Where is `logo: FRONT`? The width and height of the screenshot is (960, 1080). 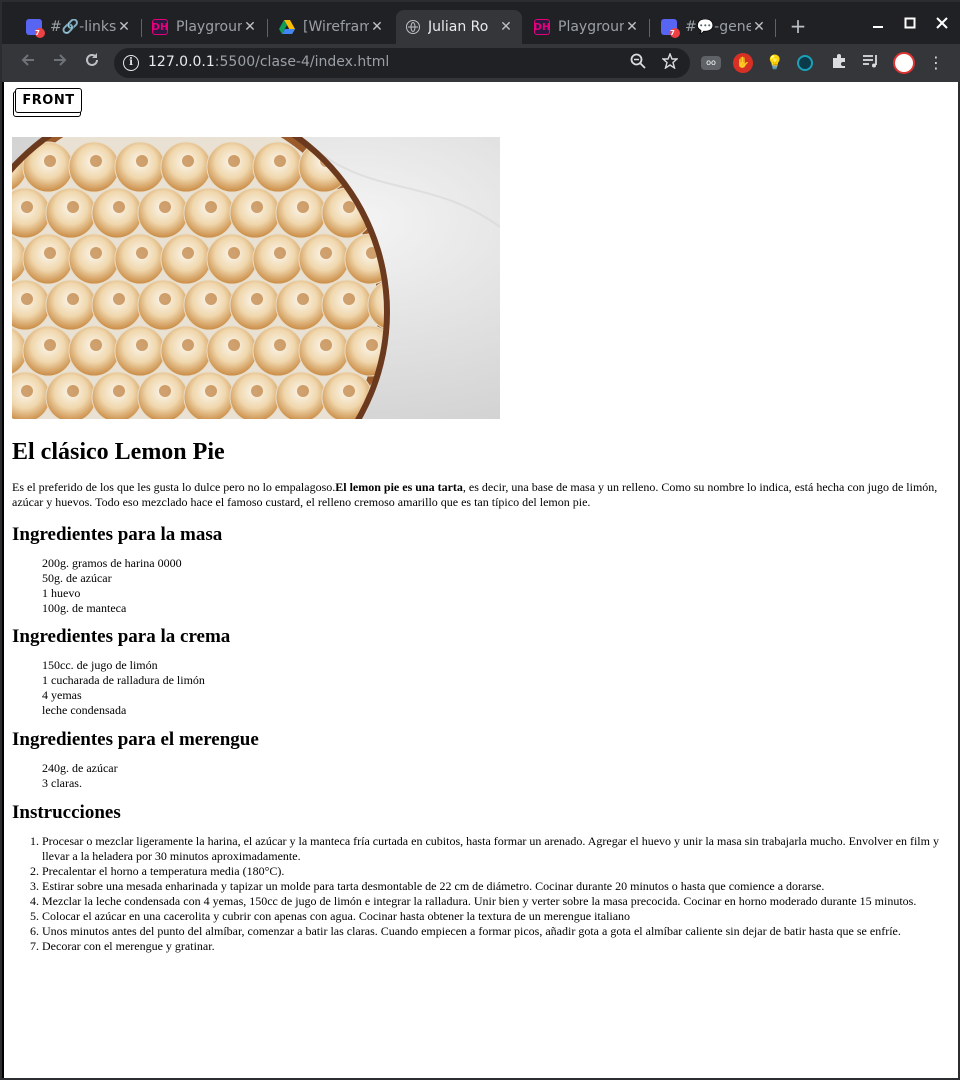 logo: FRONT is located at coordinates (47, 102).